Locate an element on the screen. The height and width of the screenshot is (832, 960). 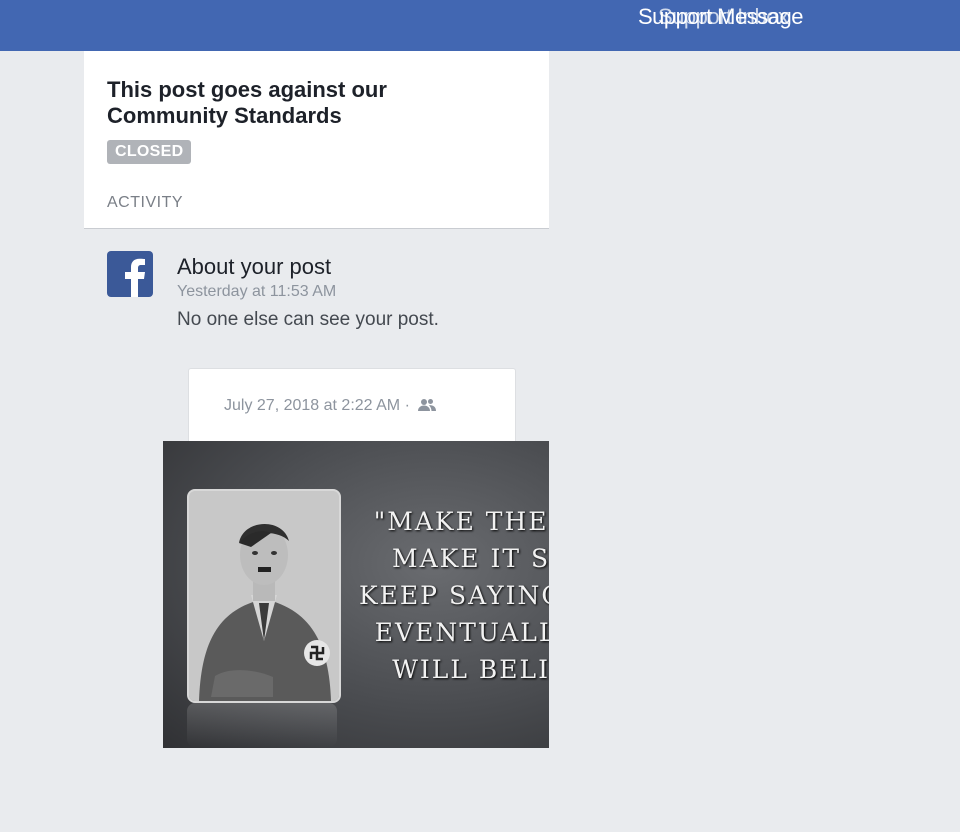
activity-section-label: ACTIVITY is located at coordinates (145, 202).